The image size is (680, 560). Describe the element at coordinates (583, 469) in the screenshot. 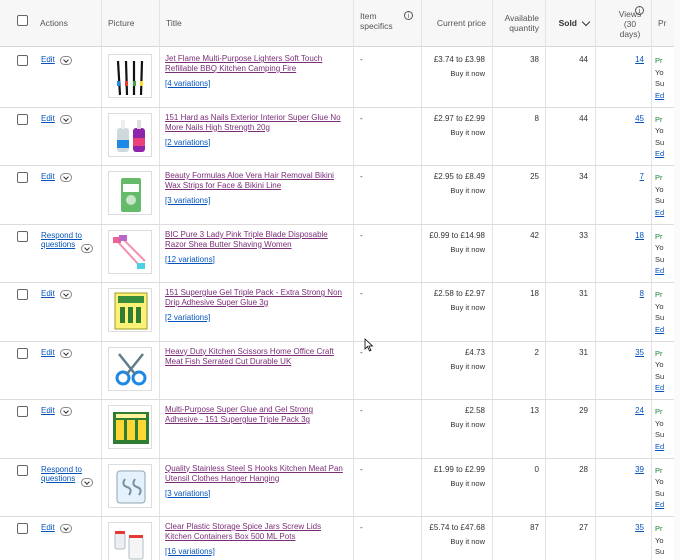

I see `sold-value: 28` at that location.